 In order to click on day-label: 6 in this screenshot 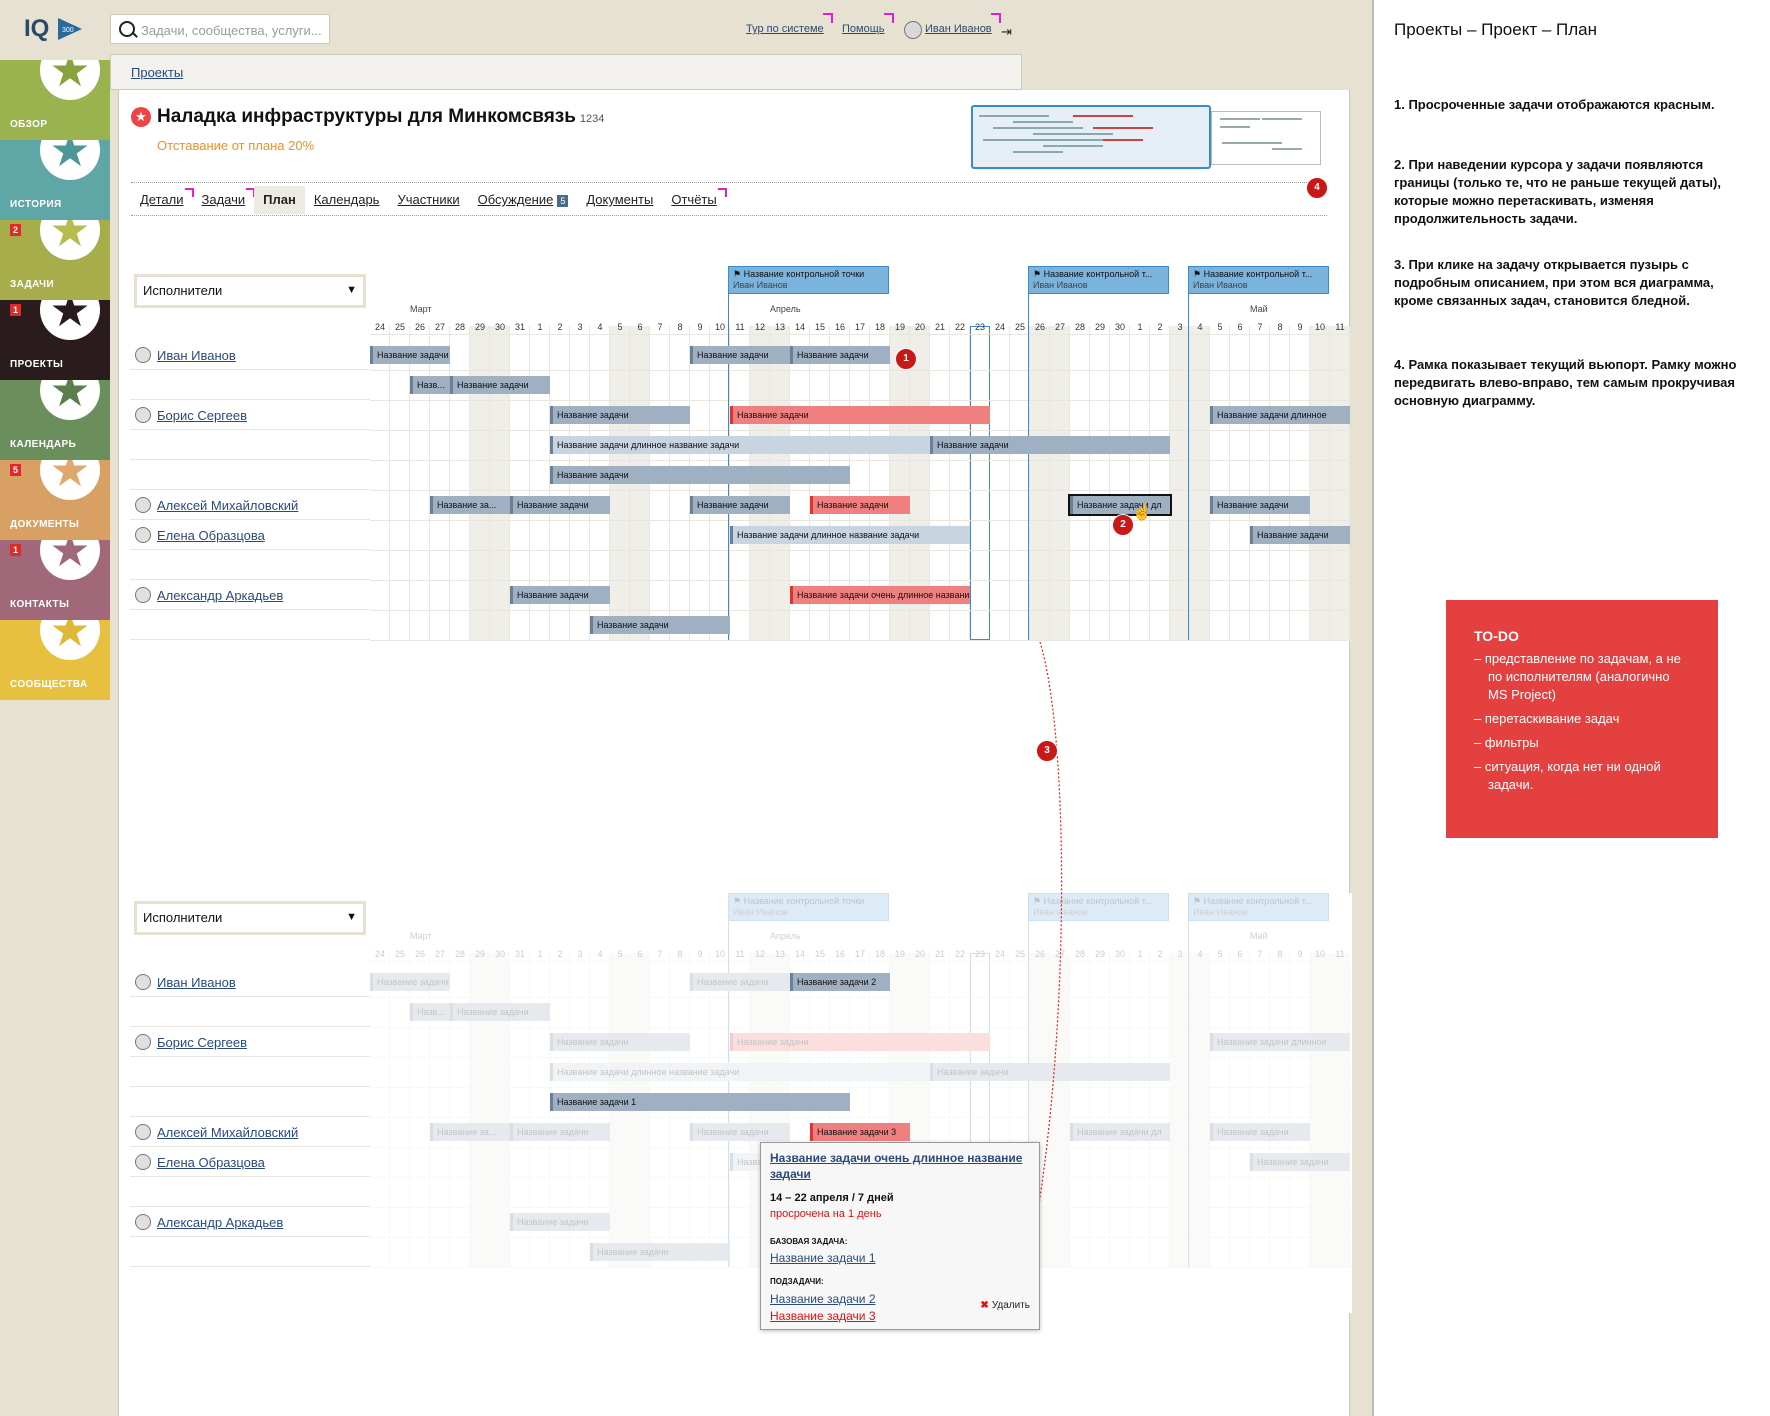, I will do `click(1240, 327)`.